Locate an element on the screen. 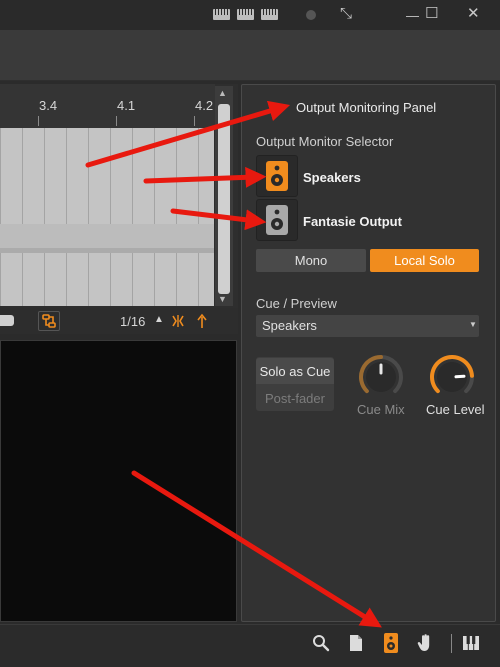  speakers-output-button is located at coordinates (277, 176).